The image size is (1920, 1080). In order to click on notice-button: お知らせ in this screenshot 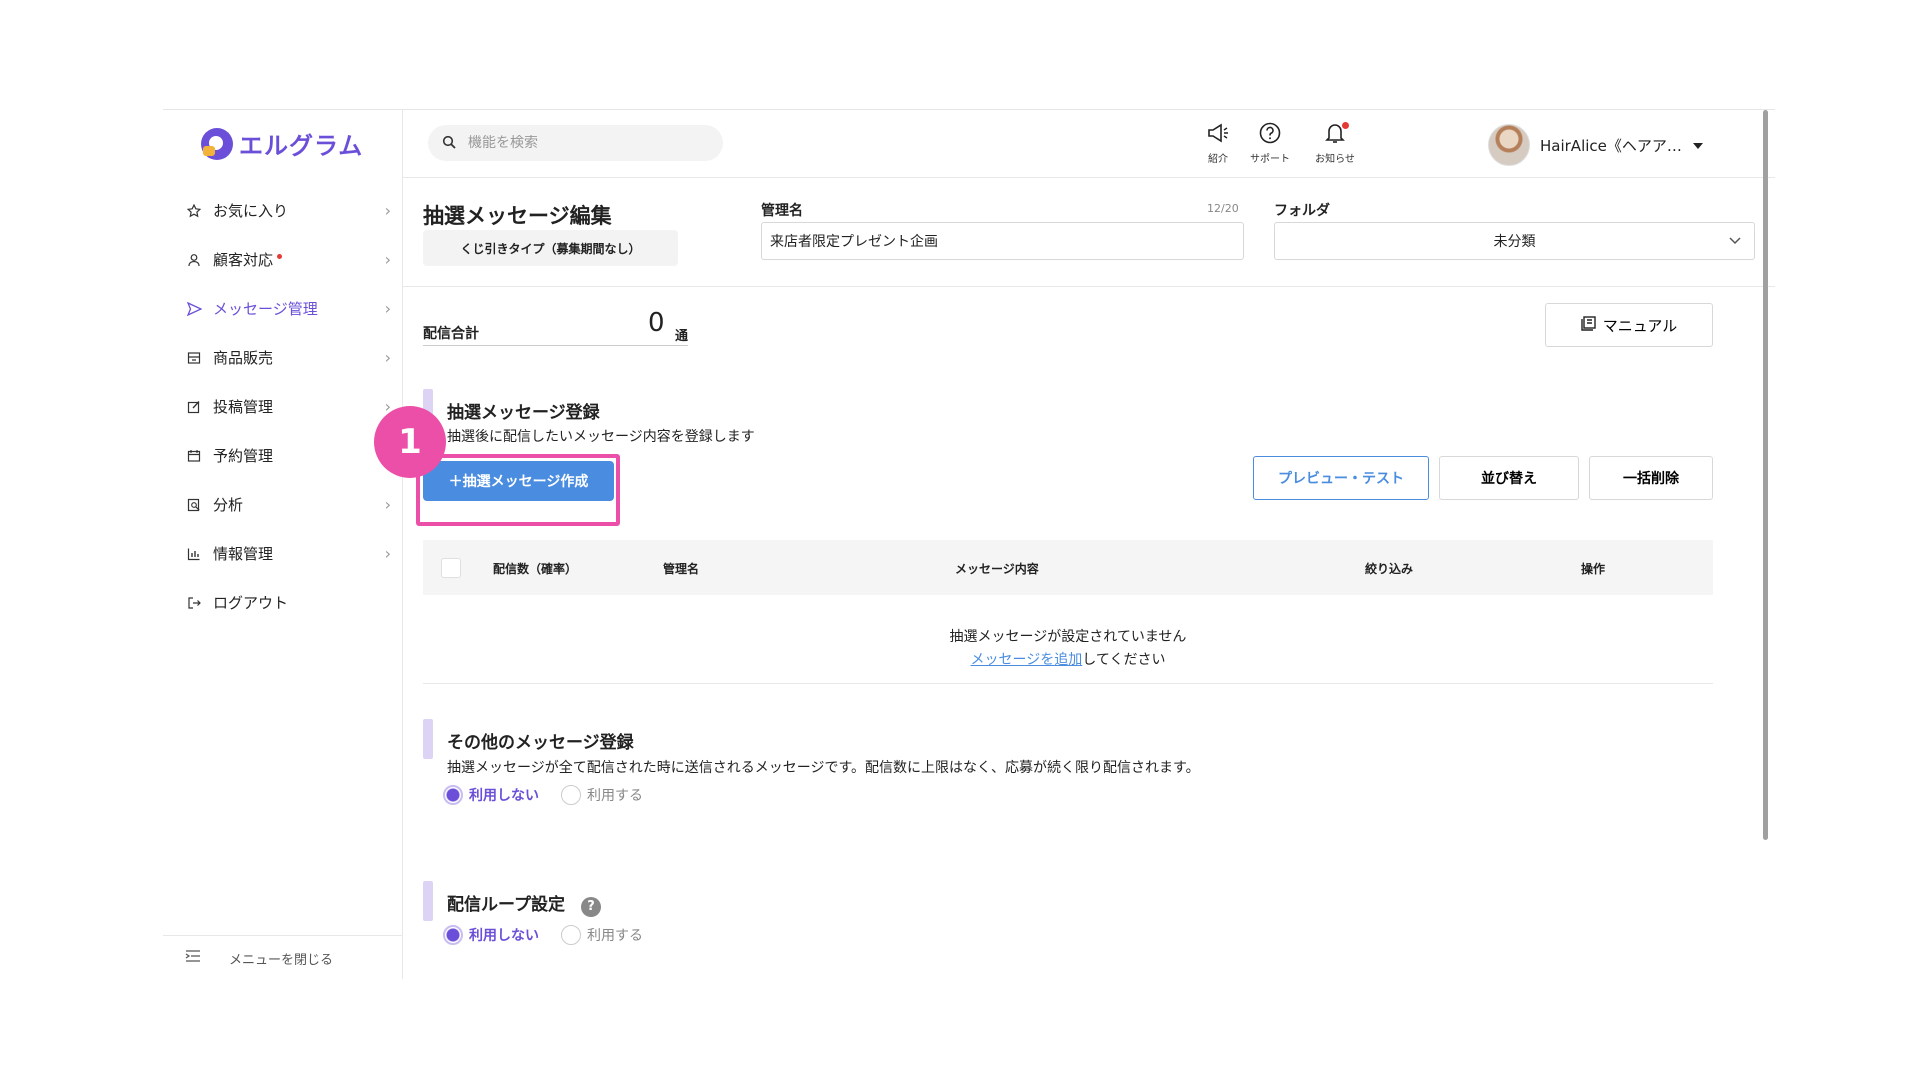, I will do `click(1335, 143)`.